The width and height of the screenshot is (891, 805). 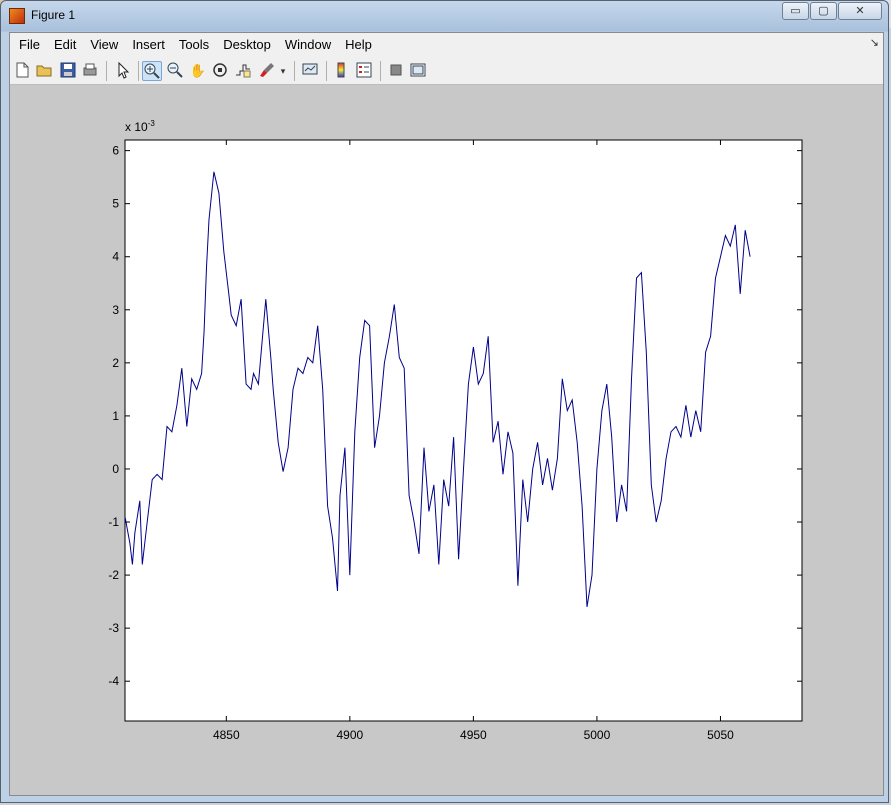 What do you see at coordinates (115, 257) in the screenshot?
I see `y-tick-label: 4` at bounding box center [115, 257].